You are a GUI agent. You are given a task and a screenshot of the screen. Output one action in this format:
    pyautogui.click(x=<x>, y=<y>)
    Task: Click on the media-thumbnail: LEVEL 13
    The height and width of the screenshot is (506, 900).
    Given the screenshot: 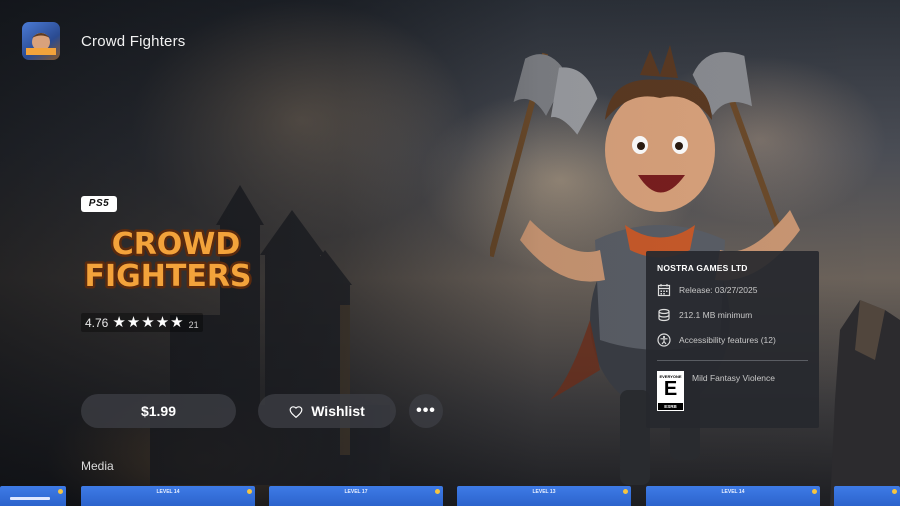 What is the action you would take?
    pyautogui.click(x=544, y=496)
    